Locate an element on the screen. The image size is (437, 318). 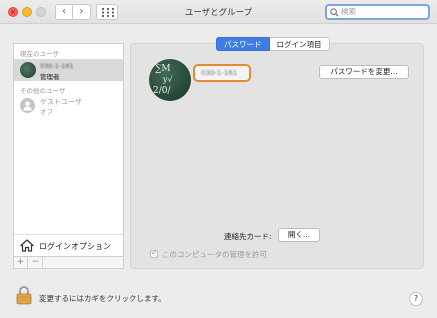
add-remove-bar: + − is located at coordinates (68, 263).